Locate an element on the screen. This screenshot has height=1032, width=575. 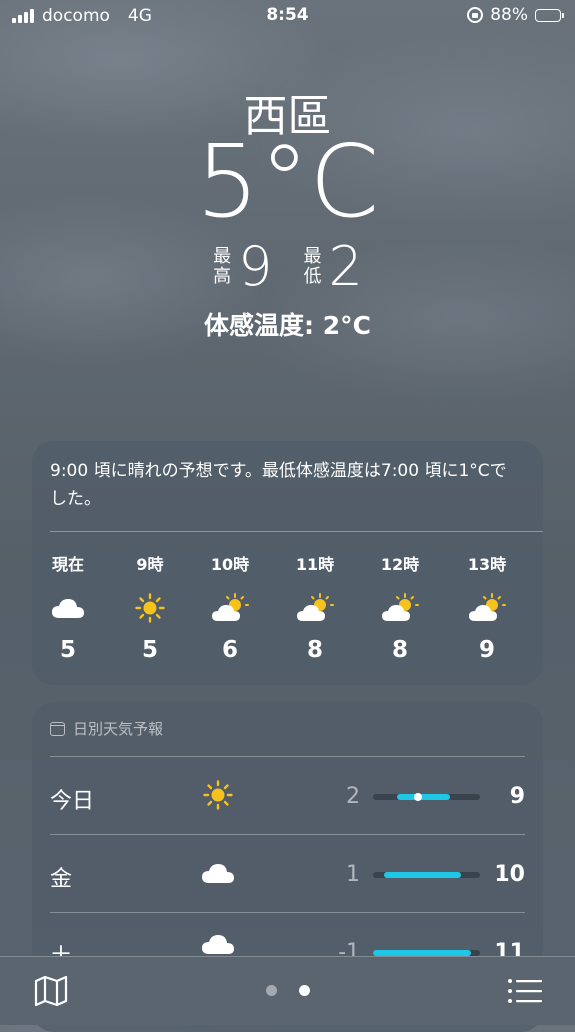
day-name: 金 is located at coordinates (61, 879).